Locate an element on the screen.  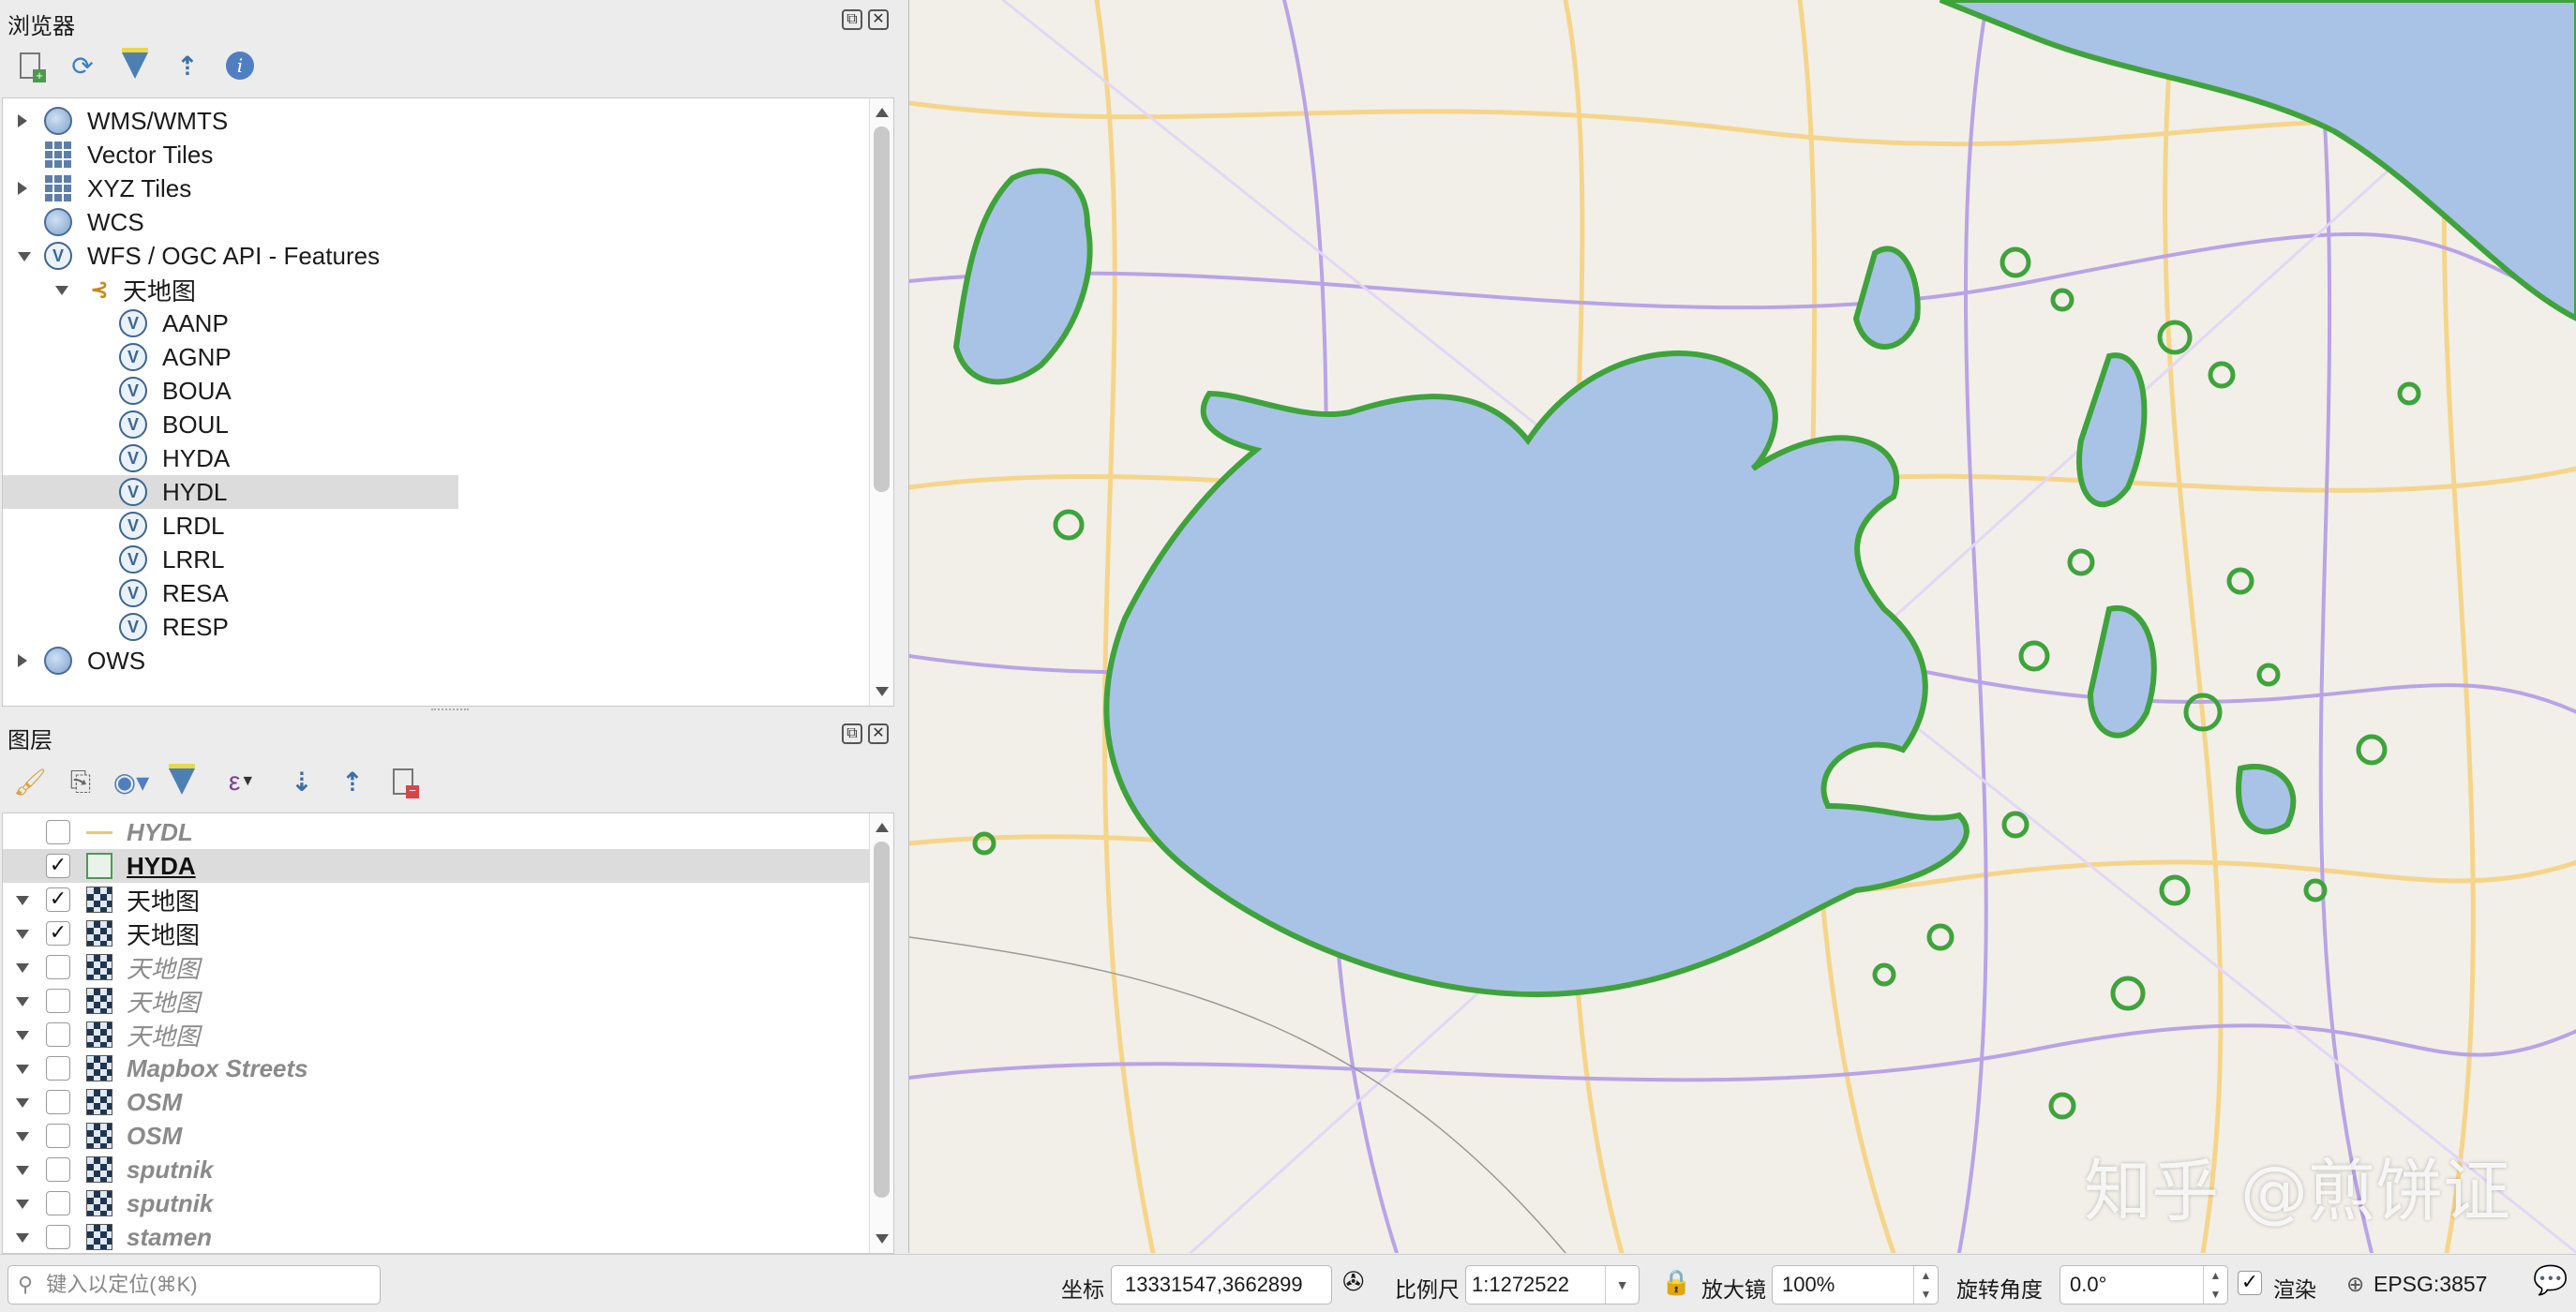
messages-icon: 💬 is located at coordinates (2550, 1280).